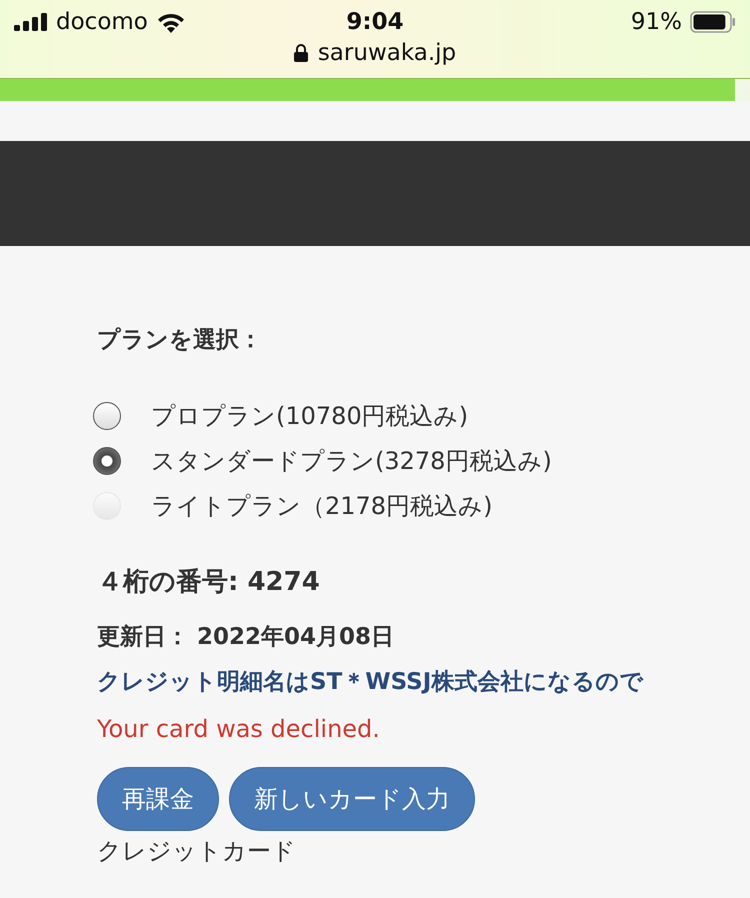  What do you see at coordinates (31, 22) in the screenshot?
I see `signal-icon` at bounding box center [31, 22].